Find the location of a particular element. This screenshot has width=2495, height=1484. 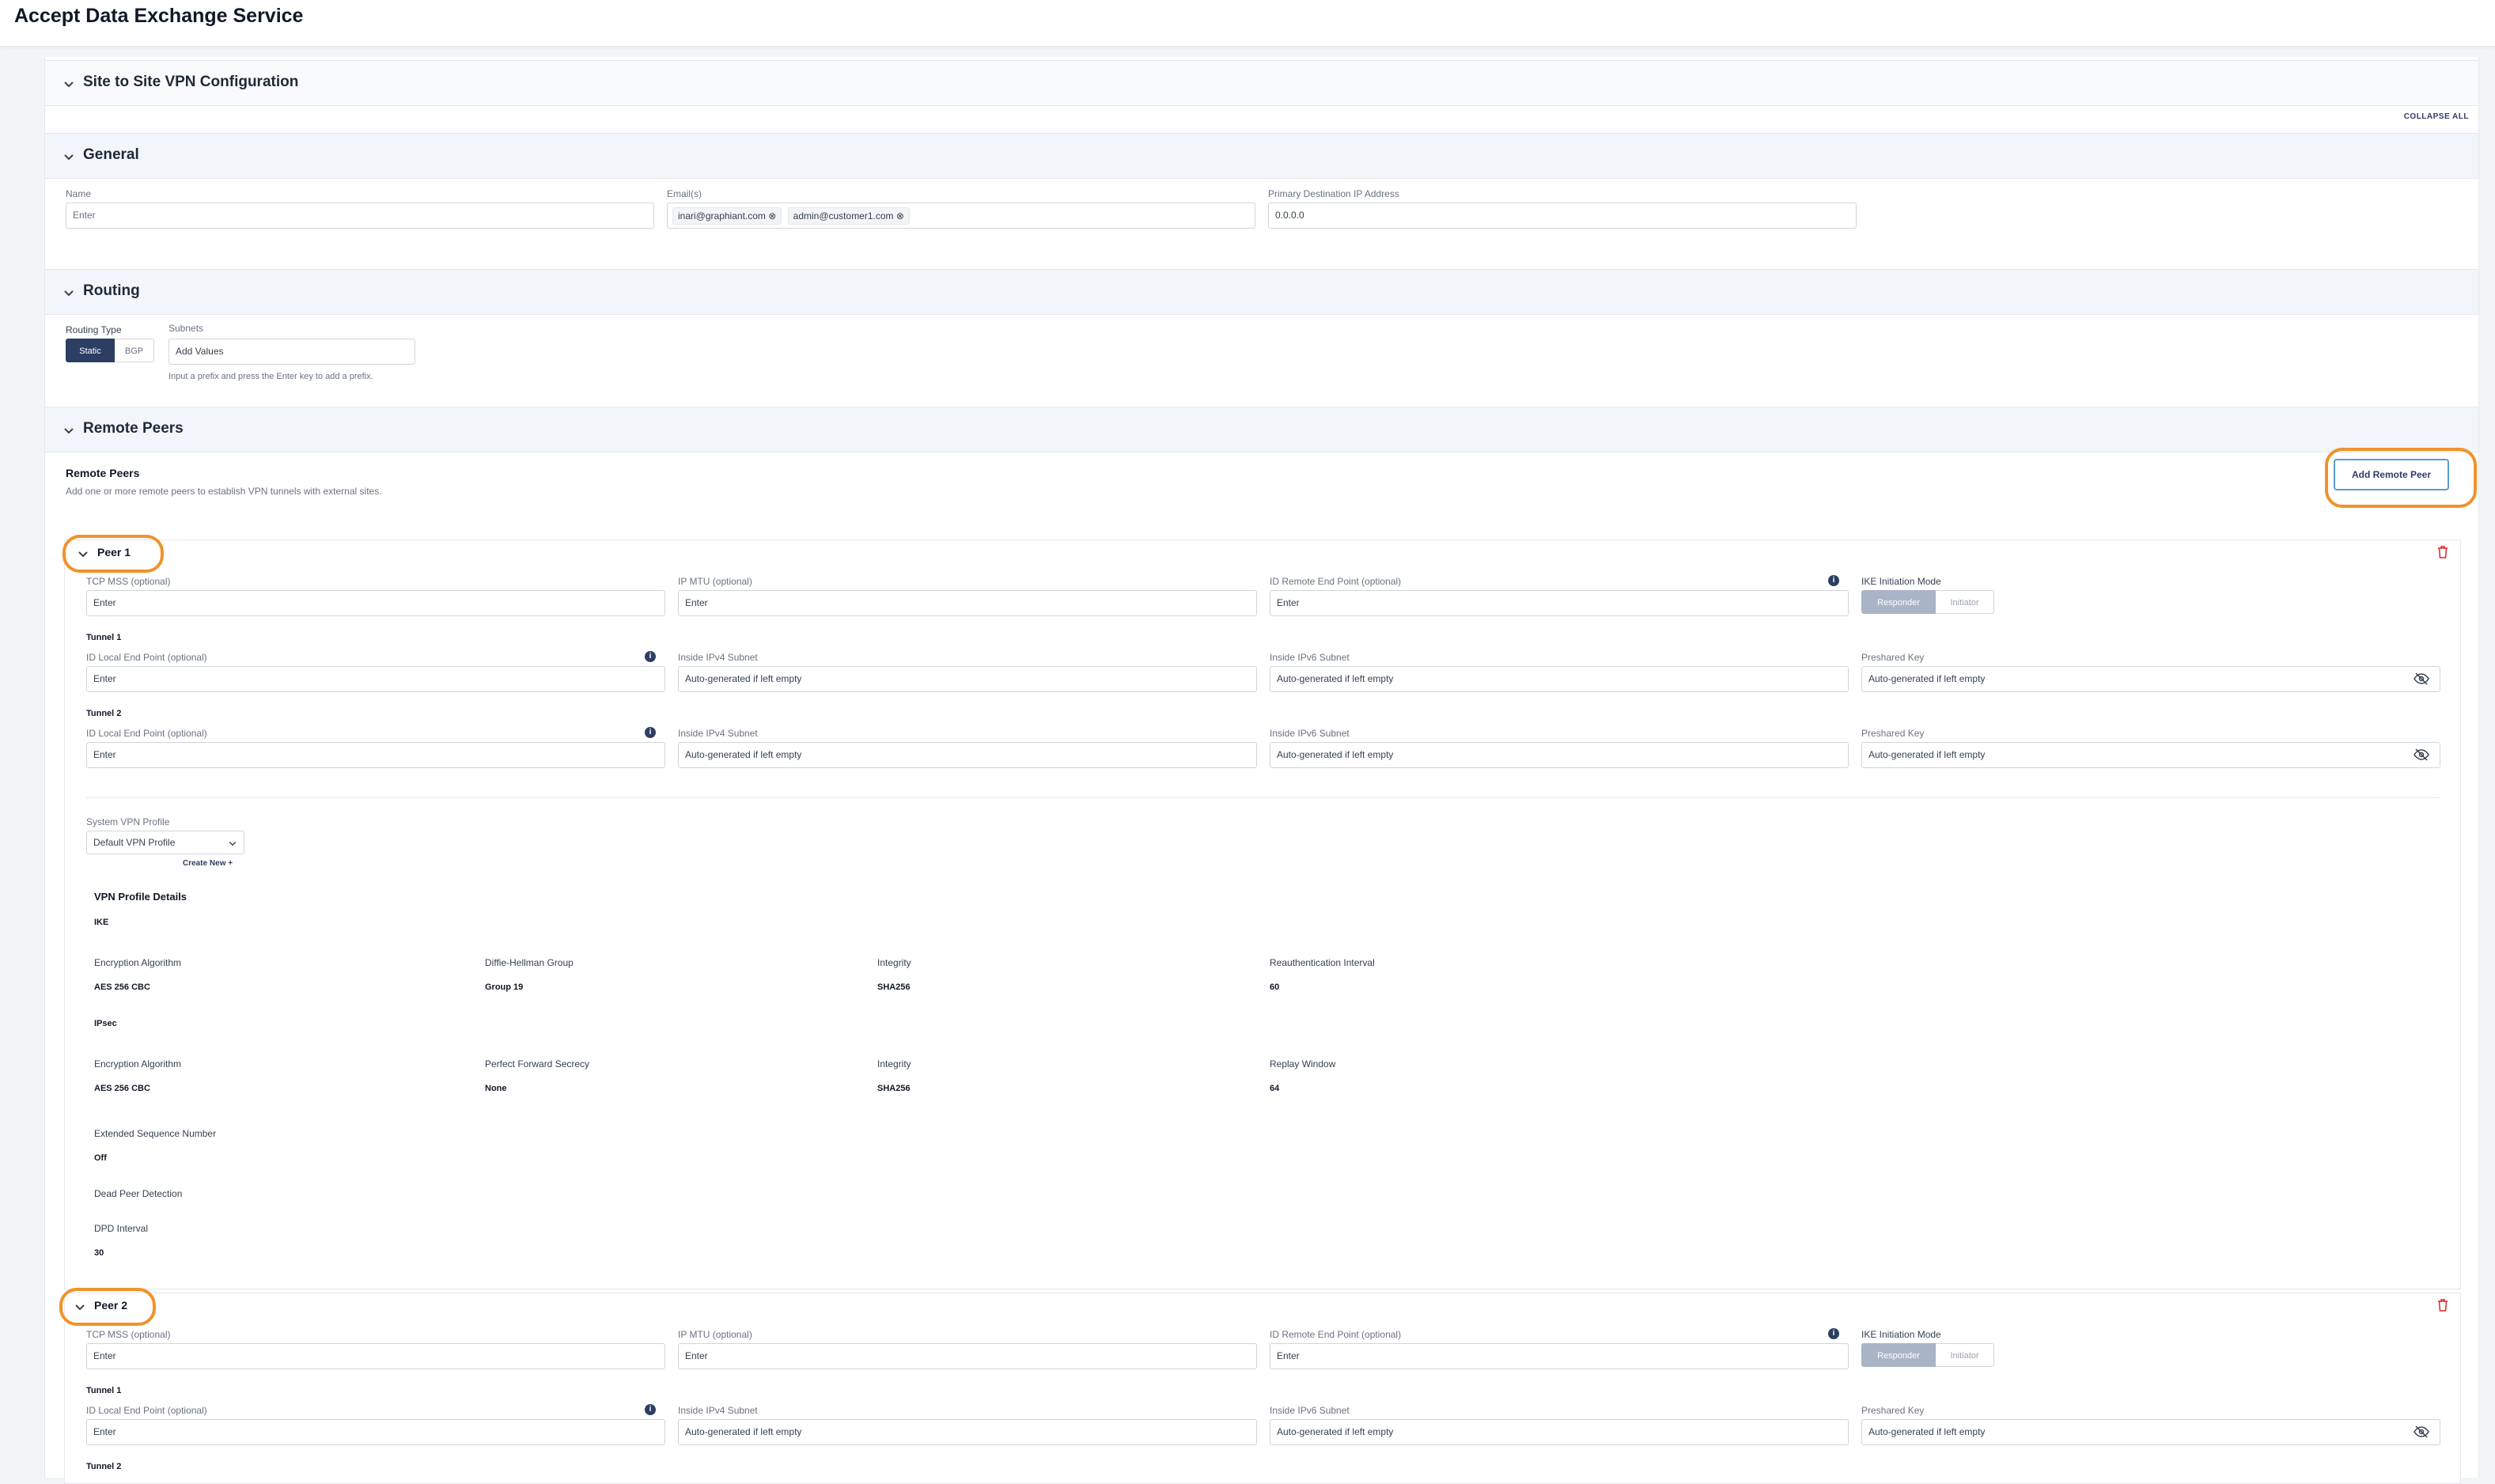

primary-ip-input: 0.0.0.0 is located at coordinates (1562, 216).